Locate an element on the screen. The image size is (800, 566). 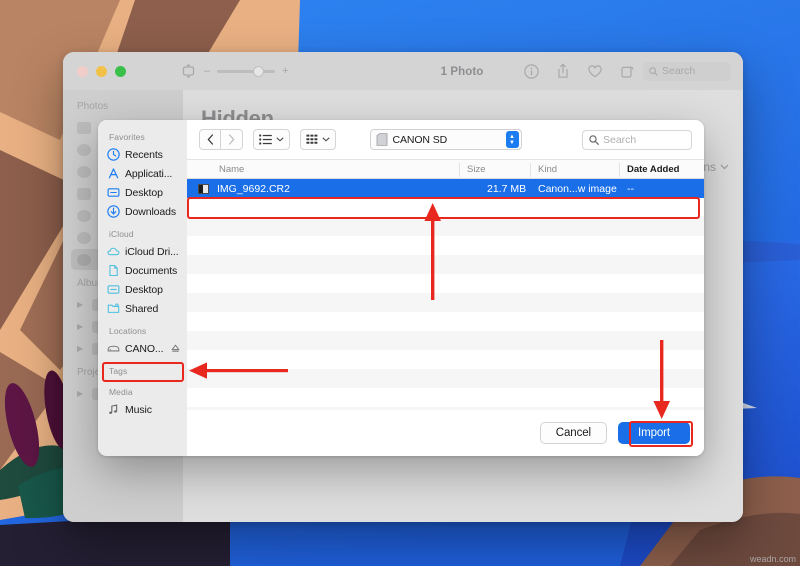
file-name: IMG_9692.CR2 is located at coordinates (253, 188).